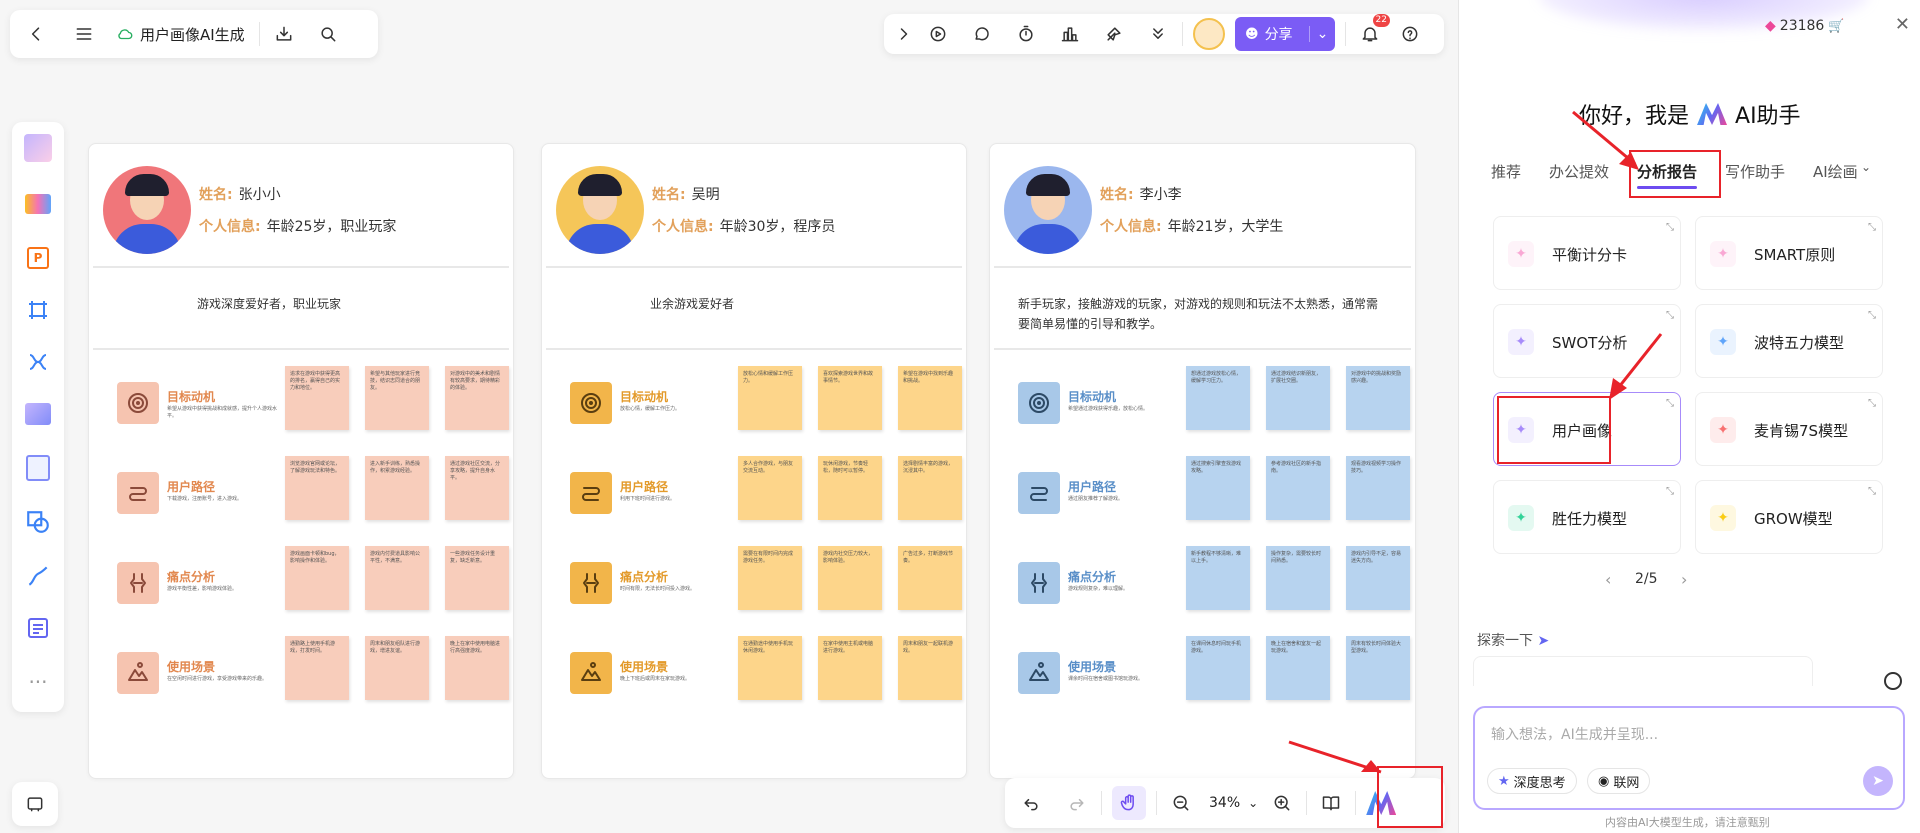 The height and width of the screenshot is (833, 1920). I want to click on notification-bell-icon: 22, so click(1373, 31).